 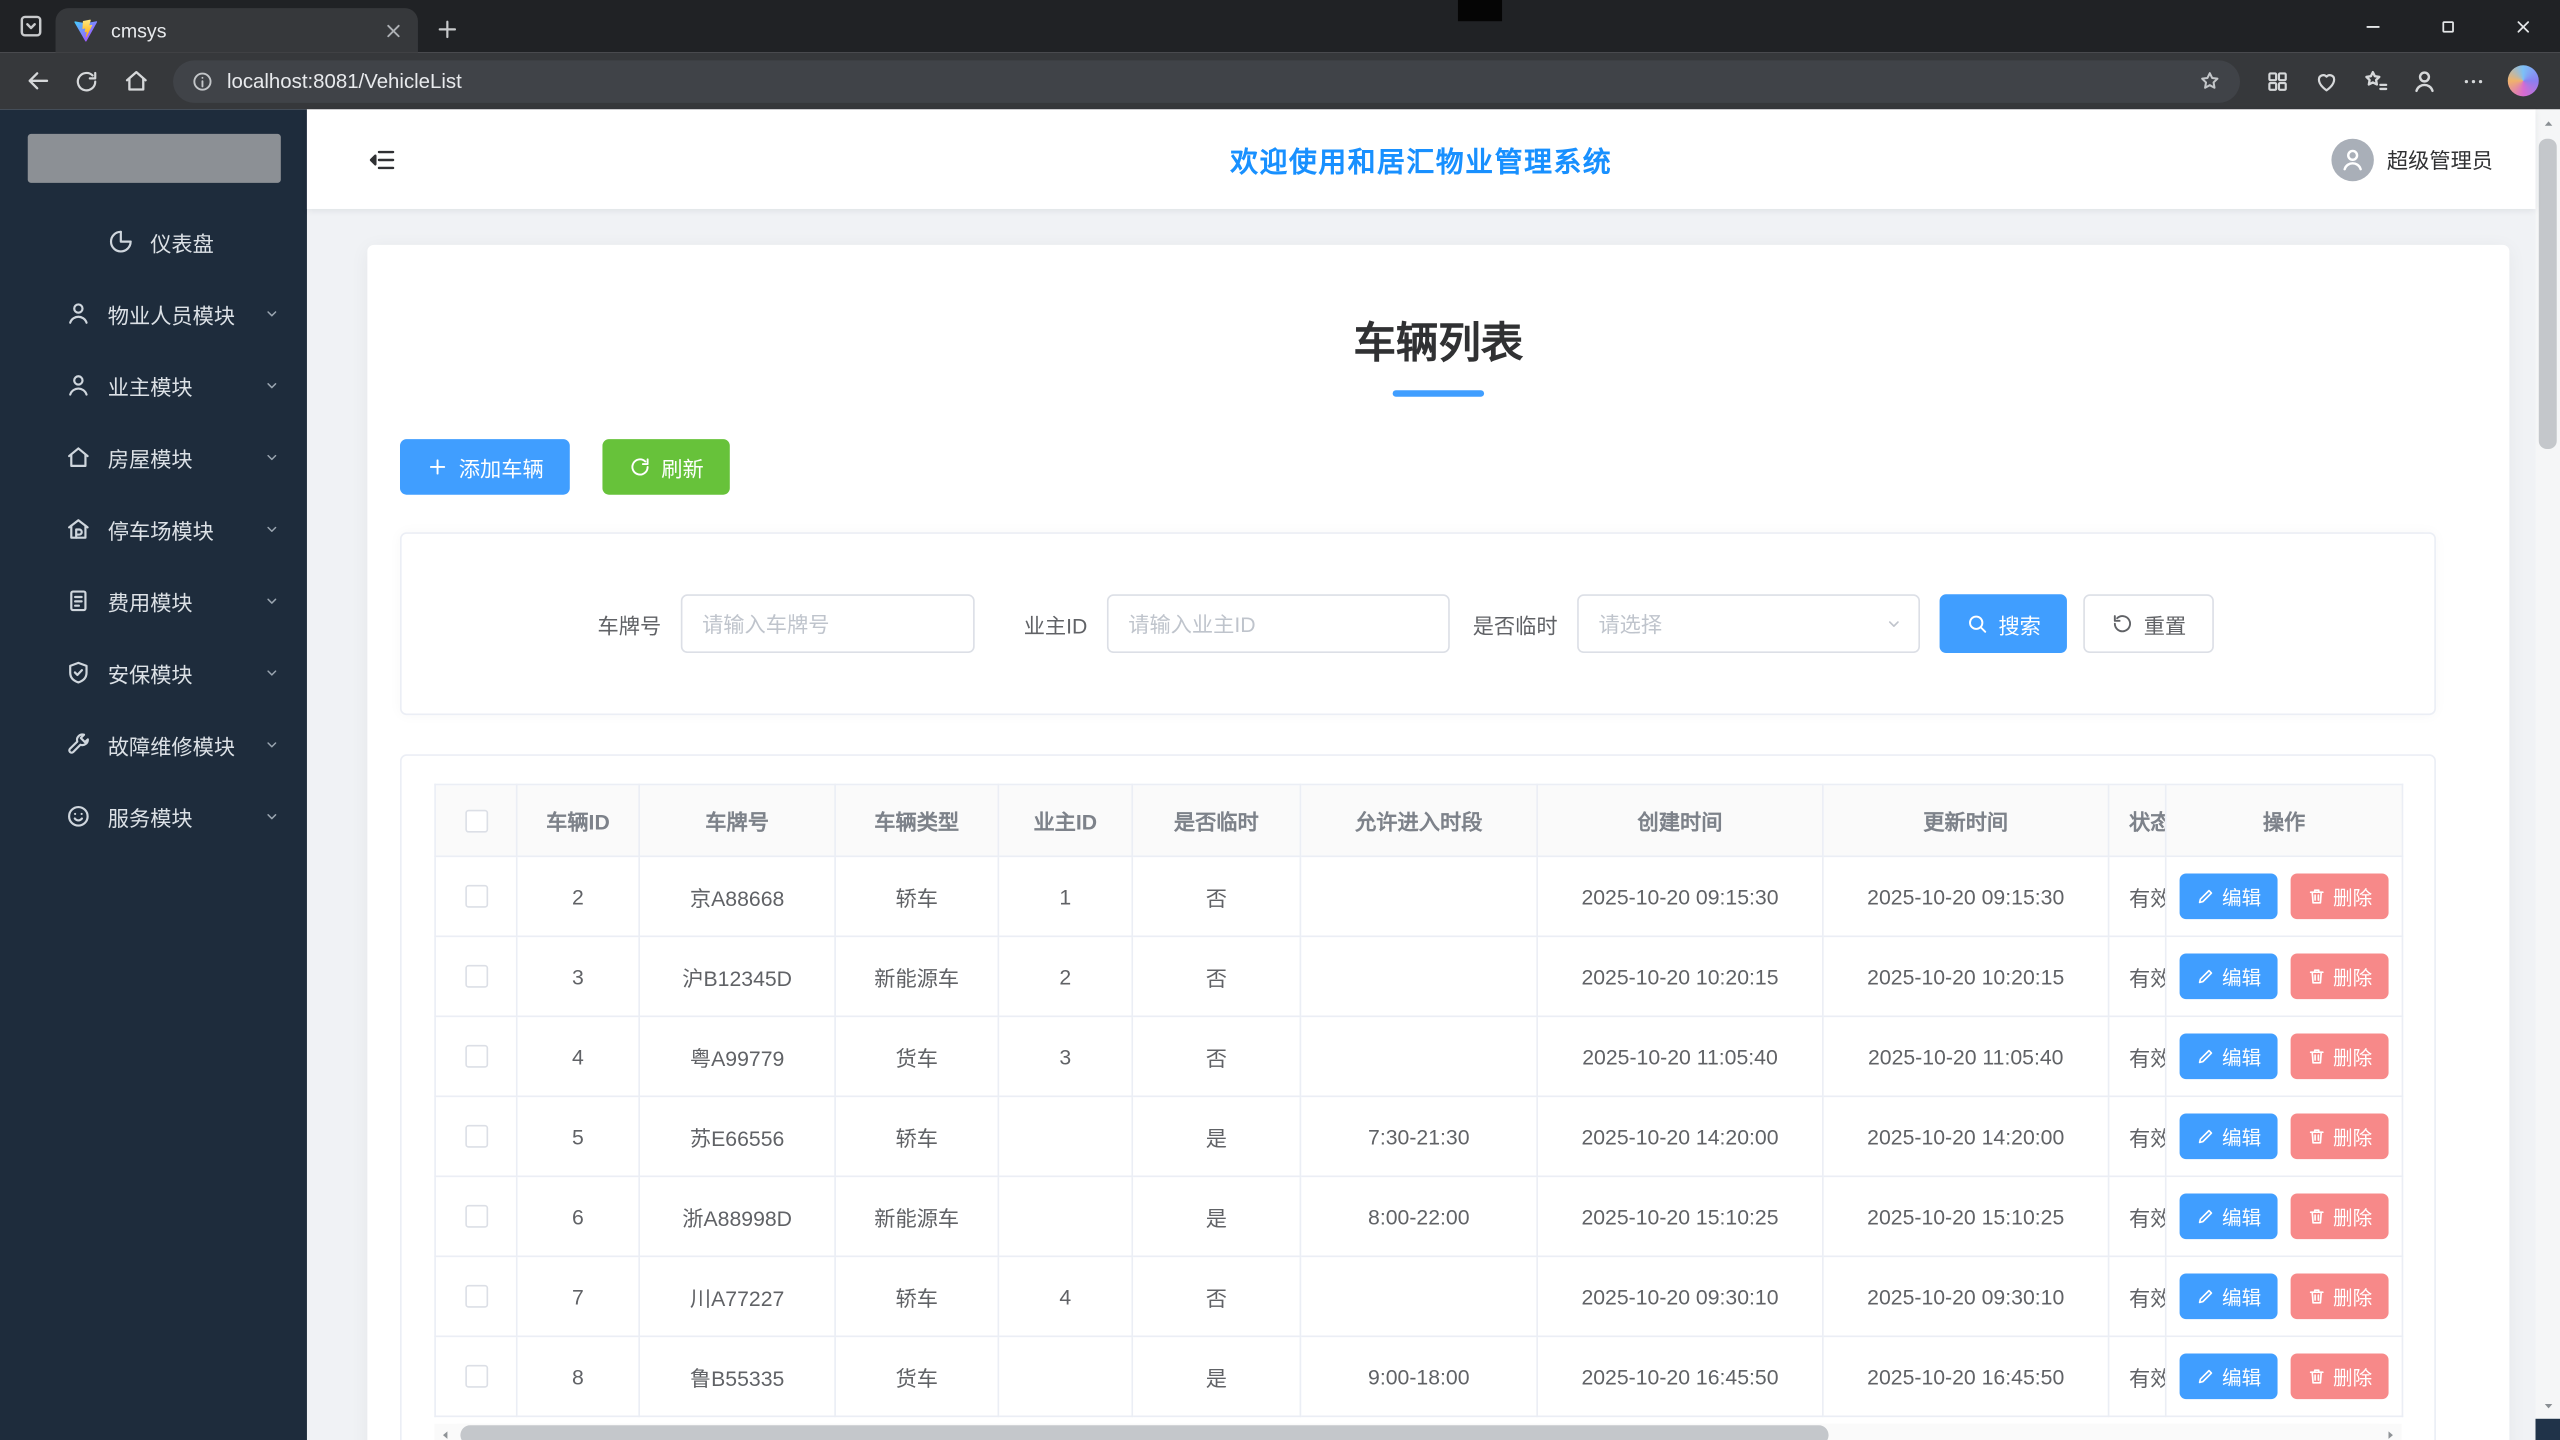 I want to click on reload-button, so click(x=86, y=81).